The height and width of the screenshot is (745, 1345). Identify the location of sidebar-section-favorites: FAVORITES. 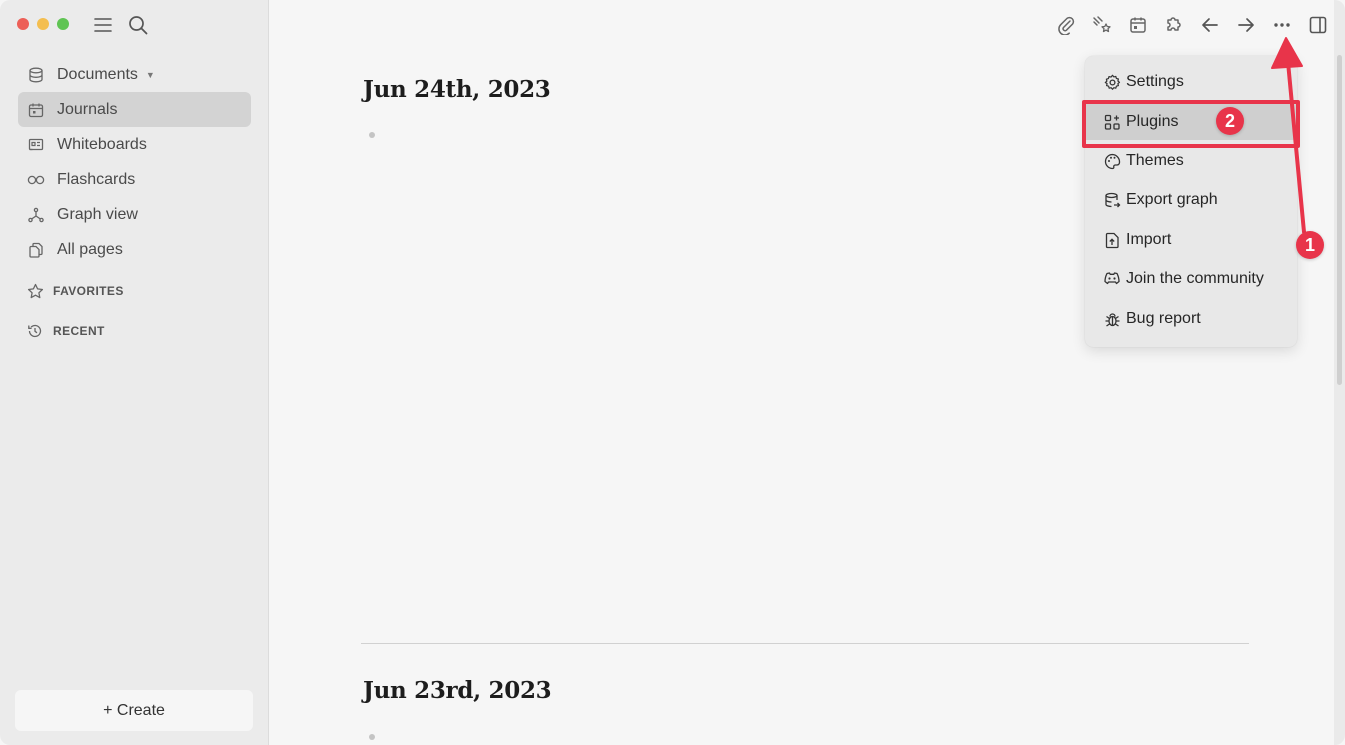
(75, 291).